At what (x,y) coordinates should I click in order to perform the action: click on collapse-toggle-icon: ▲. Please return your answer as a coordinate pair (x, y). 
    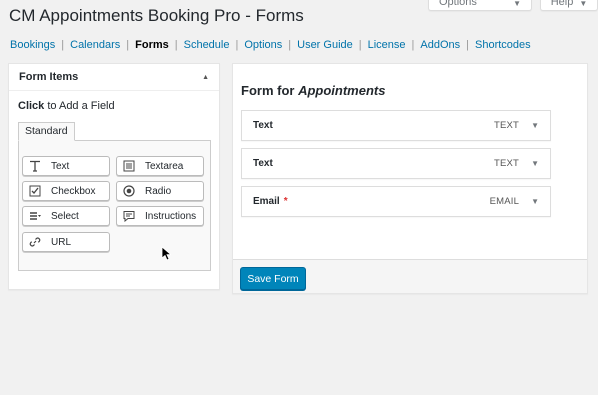
    Looking at the image, I should click on (205, 77).